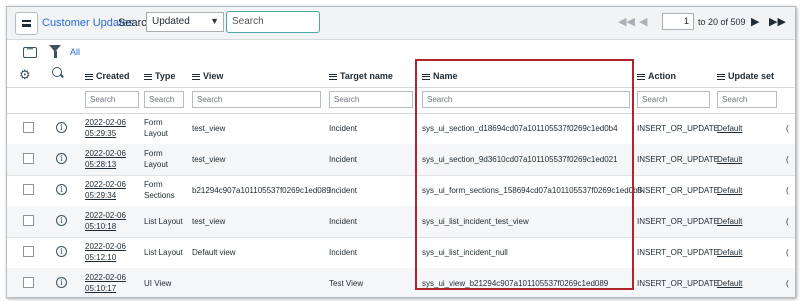 This screenshot has height=301, width=800. I want to click on type-cell: UI View, so click(158, 283).